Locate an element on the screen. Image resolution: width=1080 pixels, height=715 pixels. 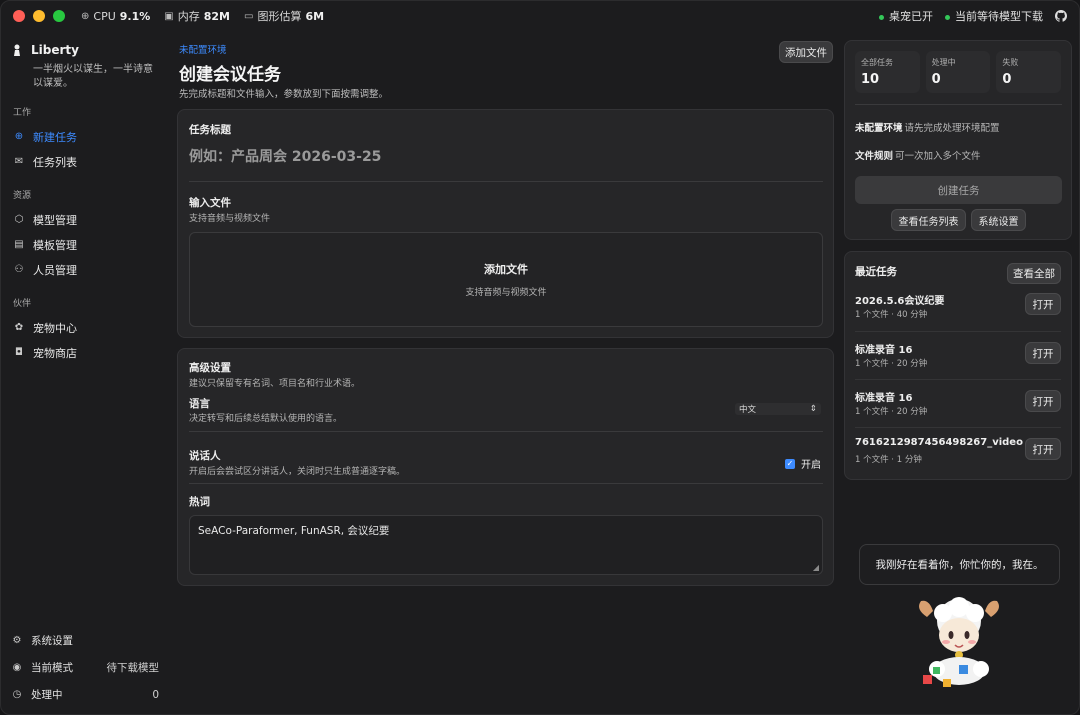
inbox-icon: ✉ is located at coordinates (19, 161).